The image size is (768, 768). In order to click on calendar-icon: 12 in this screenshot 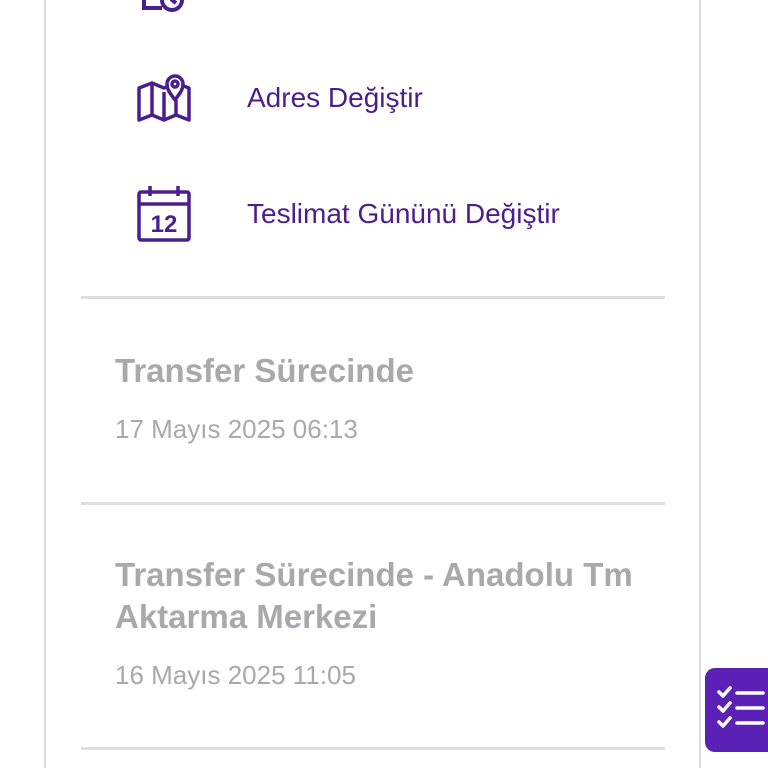, I will do `click(164, 214)`.